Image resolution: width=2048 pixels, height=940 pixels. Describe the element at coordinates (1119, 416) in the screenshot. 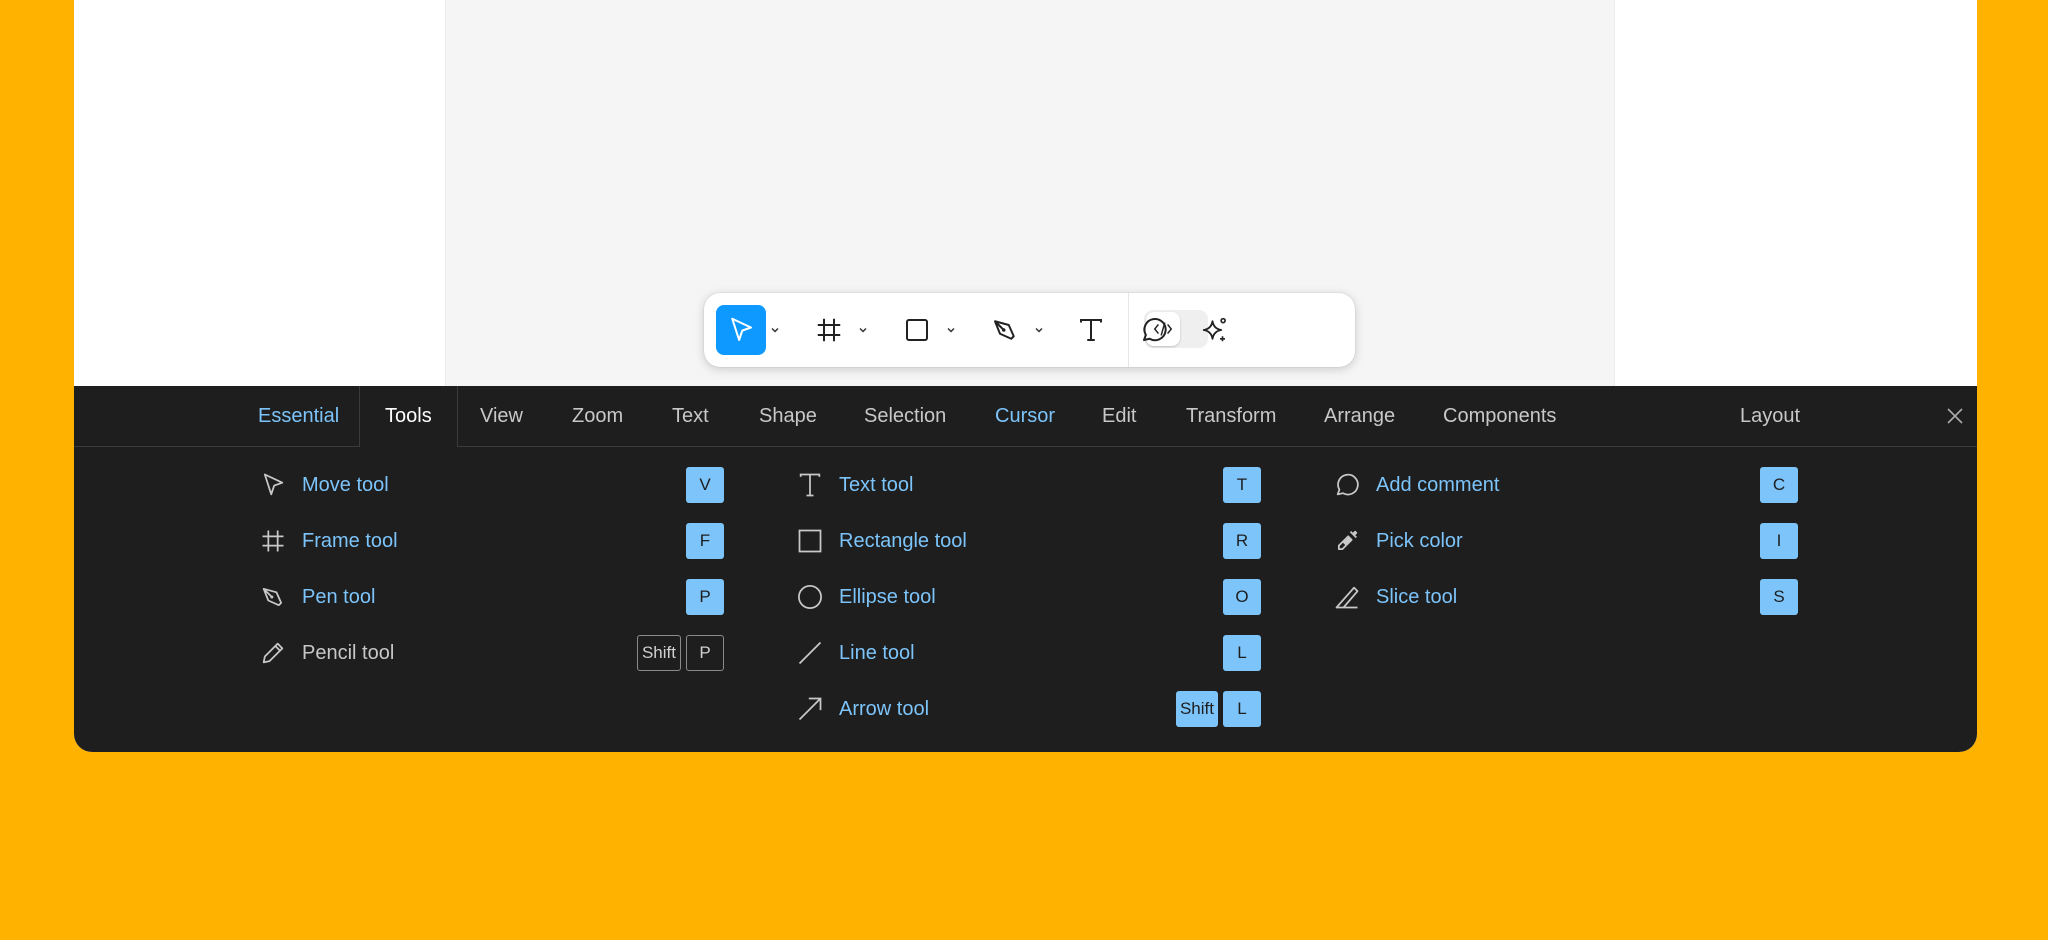

I see `tab-edit: Edit` at that location.